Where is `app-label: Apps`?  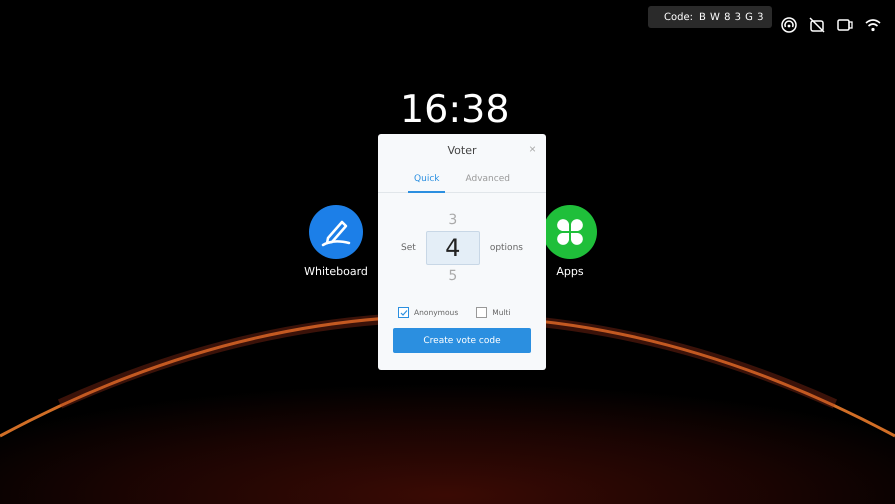
app-label: Apps is located at coordinates (570, 271).